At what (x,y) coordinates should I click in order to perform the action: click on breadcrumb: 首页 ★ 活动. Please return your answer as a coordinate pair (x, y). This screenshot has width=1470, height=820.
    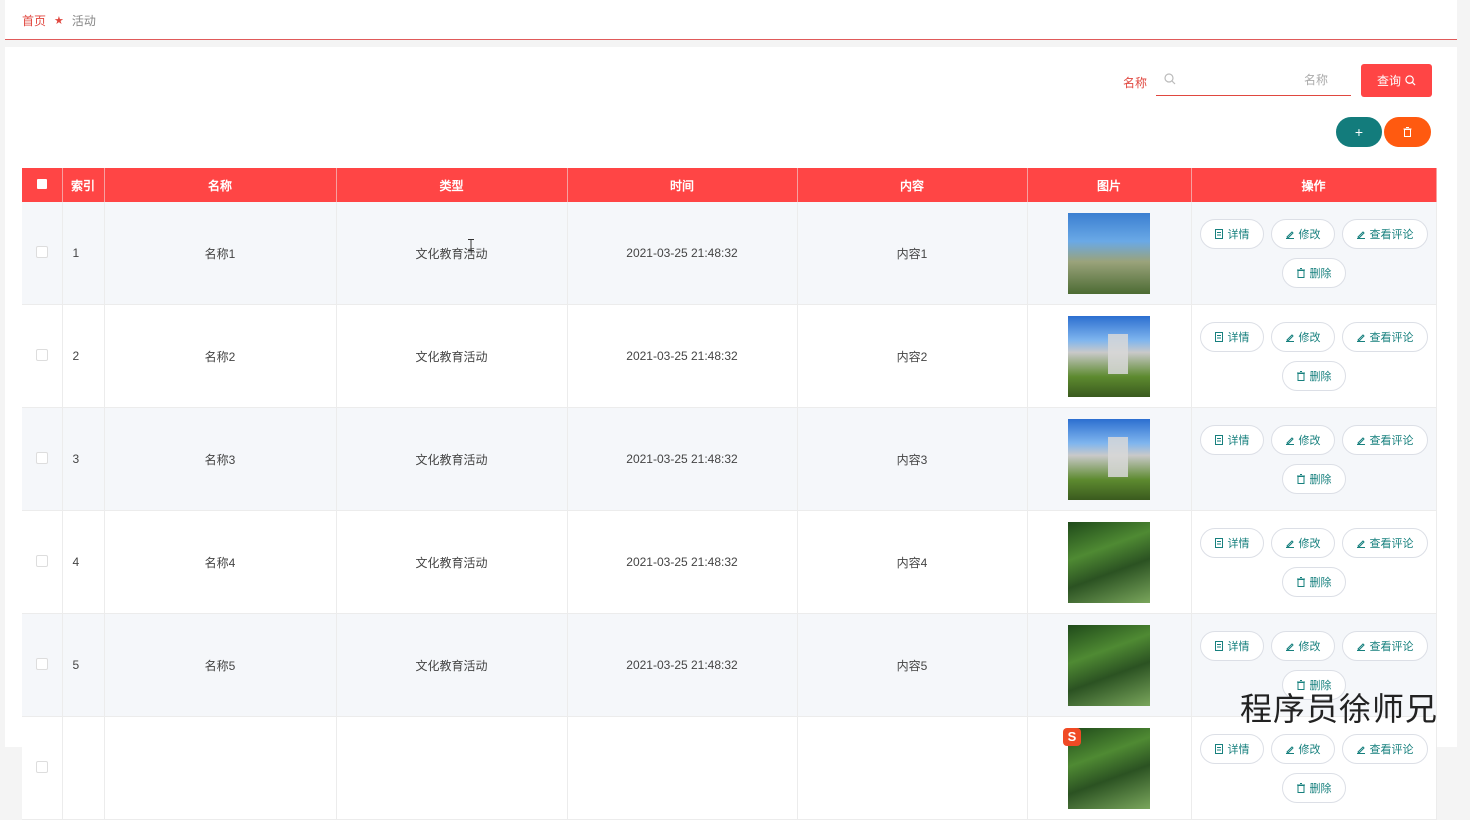
    Looking at the image, I should click on (59, 20).